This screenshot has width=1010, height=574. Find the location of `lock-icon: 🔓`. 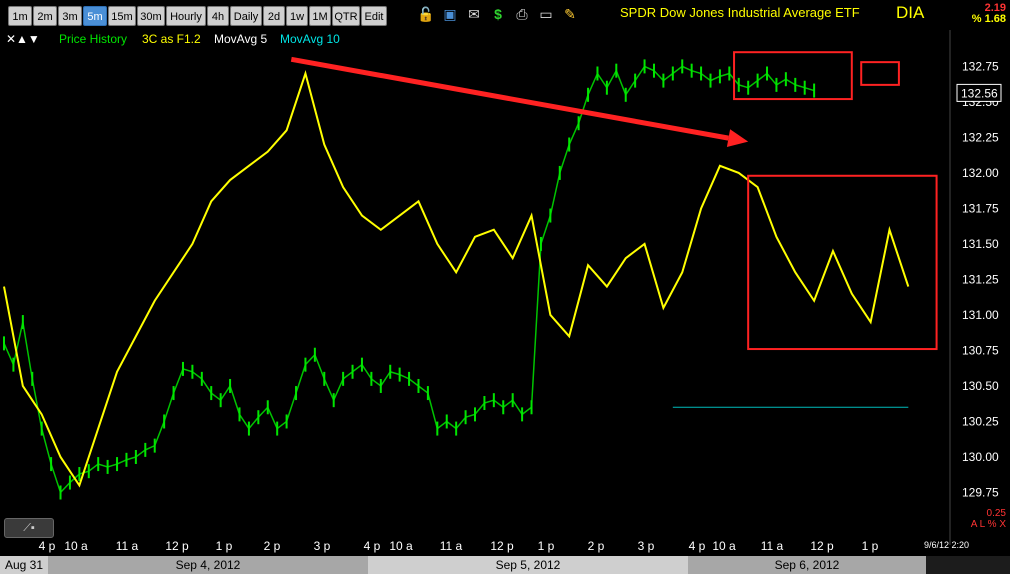

lock-icon: 🔓 is located at coordinates (426, 14).